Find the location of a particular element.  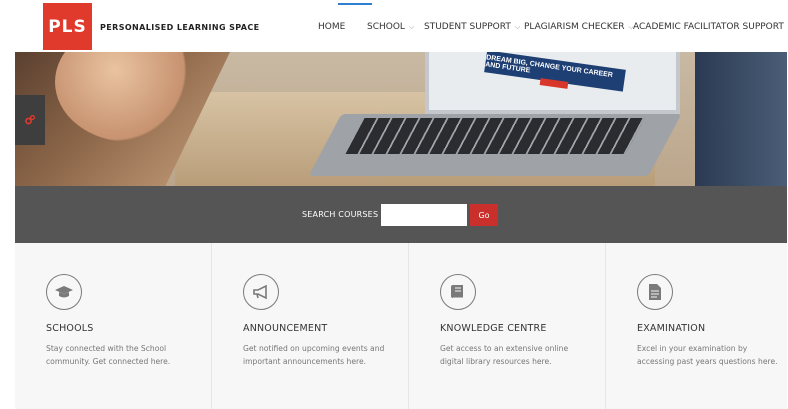

settings-tab is located at coordinates (30, 120).